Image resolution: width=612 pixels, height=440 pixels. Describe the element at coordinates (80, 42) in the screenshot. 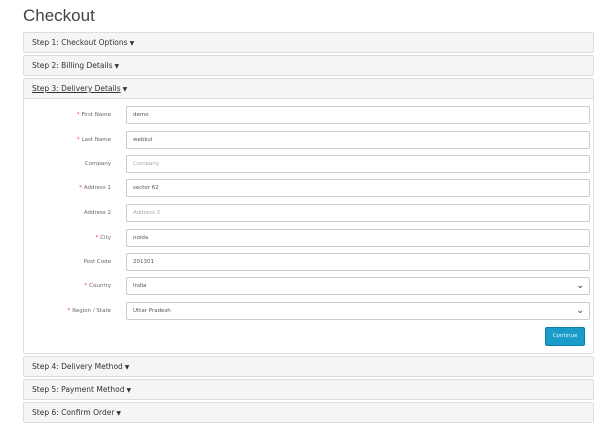

I see `step-label: Step 1: Checkout Options` at that location.